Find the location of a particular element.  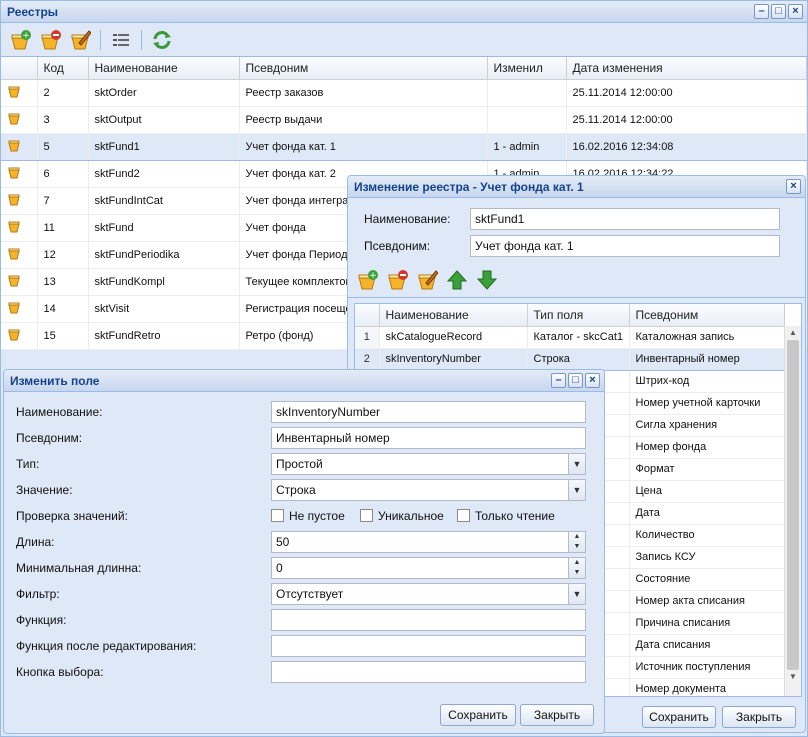

column-header-icon is located at coordinates (19, 68).